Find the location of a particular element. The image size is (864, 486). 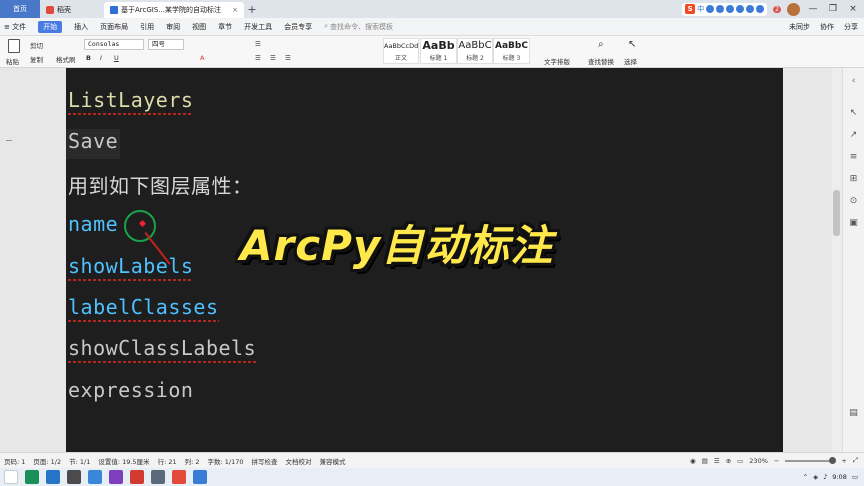

ime-tools-icon is located at coordinates (760, 9).